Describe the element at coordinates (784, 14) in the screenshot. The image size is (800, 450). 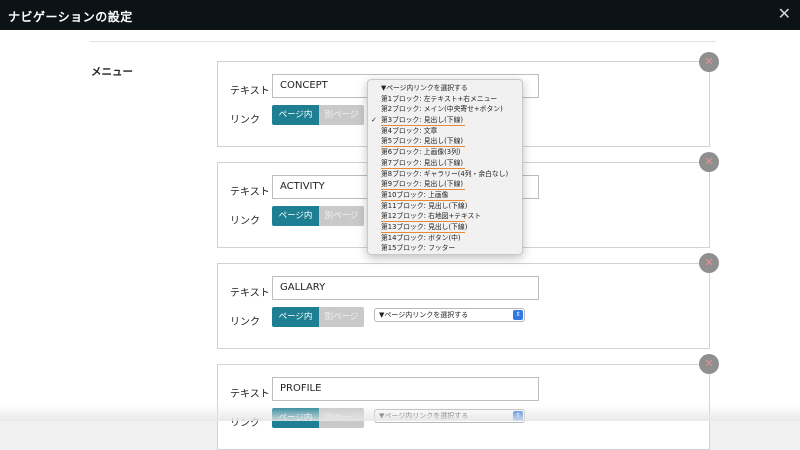
I see `close-icon: ✕` at that location.